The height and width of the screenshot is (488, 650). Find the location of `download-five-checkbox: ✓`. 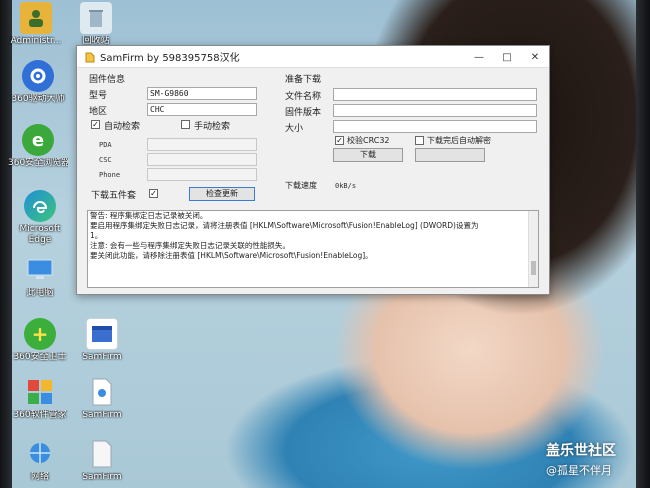

download-five-checkbox: ✓ is located at coordinates (153, 193).